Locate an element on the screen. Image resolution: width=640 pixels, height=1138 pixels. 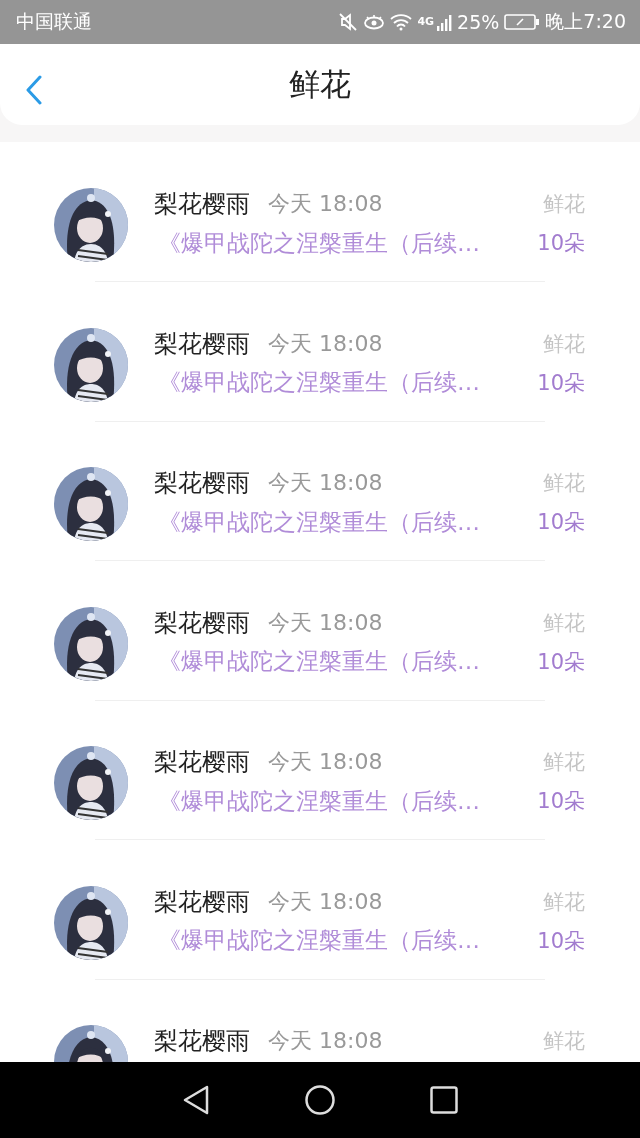
battery-percent: 25% is located at coordinates (478, 22).